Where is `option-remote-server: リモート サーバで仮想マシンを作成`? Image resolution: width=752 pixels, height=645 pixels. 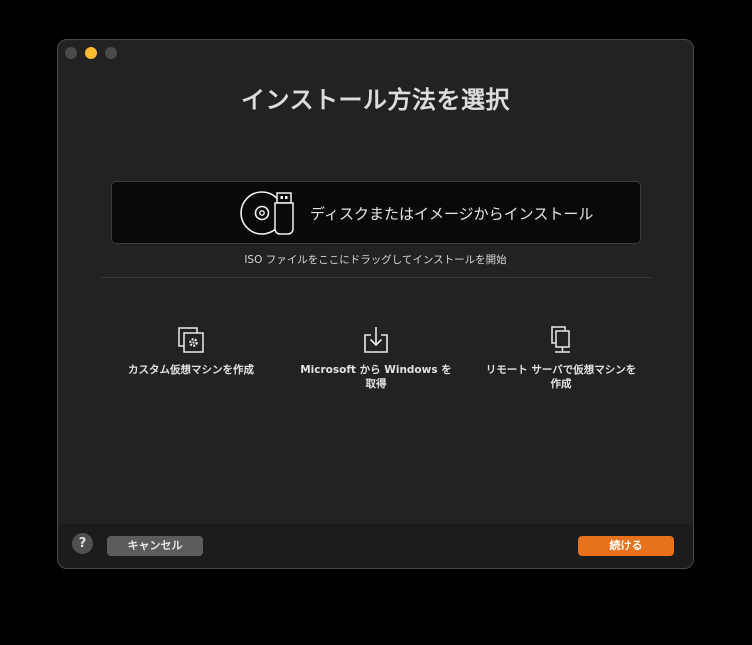 option-remote-server: リモート サーバで仮想マシンを作成 is located at coordinates (561, 358).